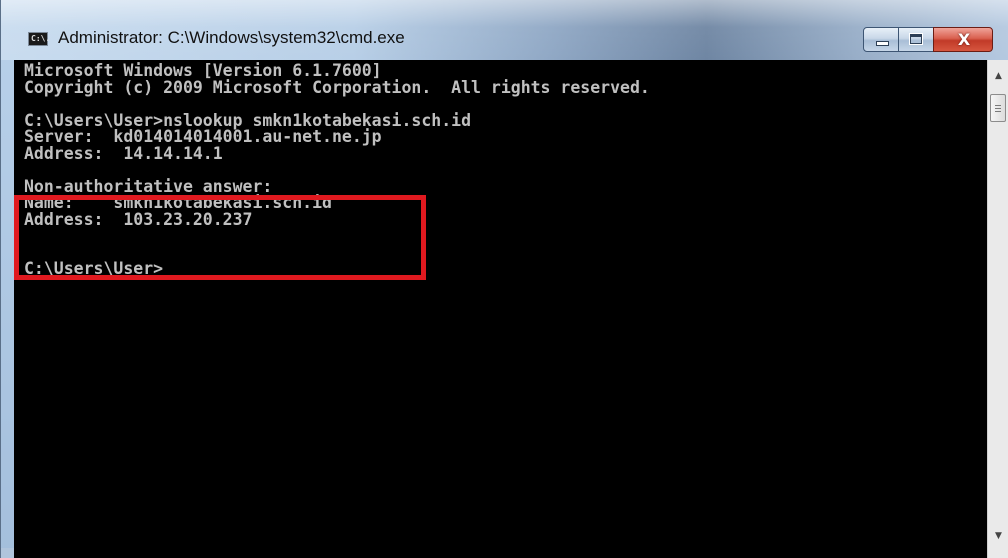 This screenshot has width=1008, height=558. I want to click on scroll-up-arrow-icon: ▲, so click(998, 76).